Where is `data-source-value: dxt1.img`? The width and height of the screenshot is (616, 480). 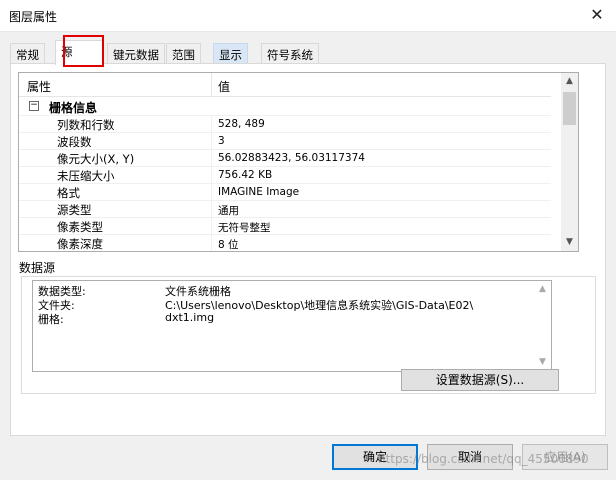
data-source-value: dxt1.img is located at coordinates (190, 317).